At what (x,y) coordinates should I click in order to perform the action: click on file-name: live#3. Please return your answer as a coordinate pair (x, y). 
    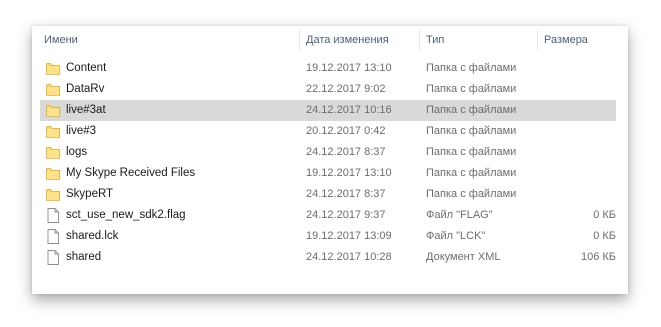
    Looking at the image, I should click on (81, 131).